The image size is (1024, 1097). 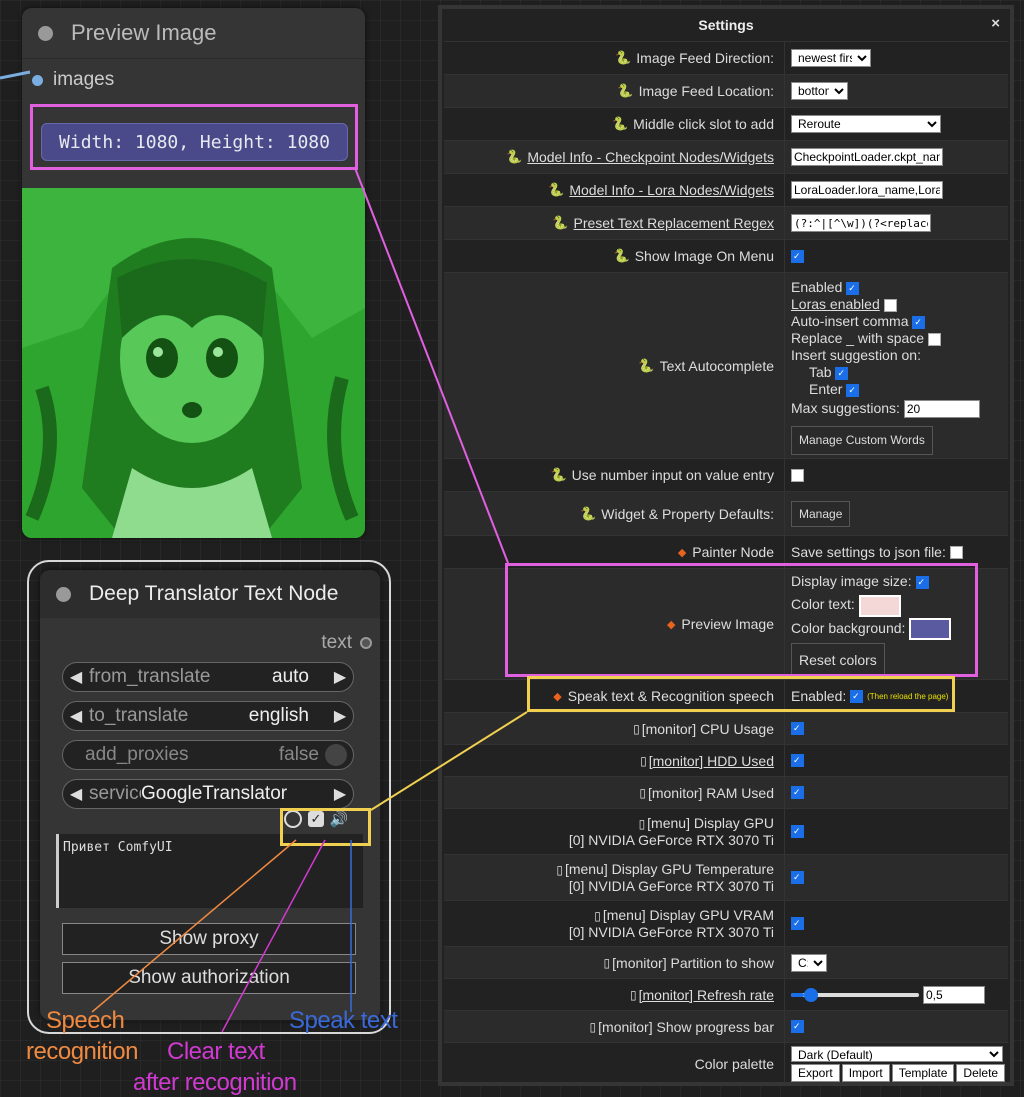 I want to click on painter-json-label: Save settings to json file:, so click(x=868, y=552).